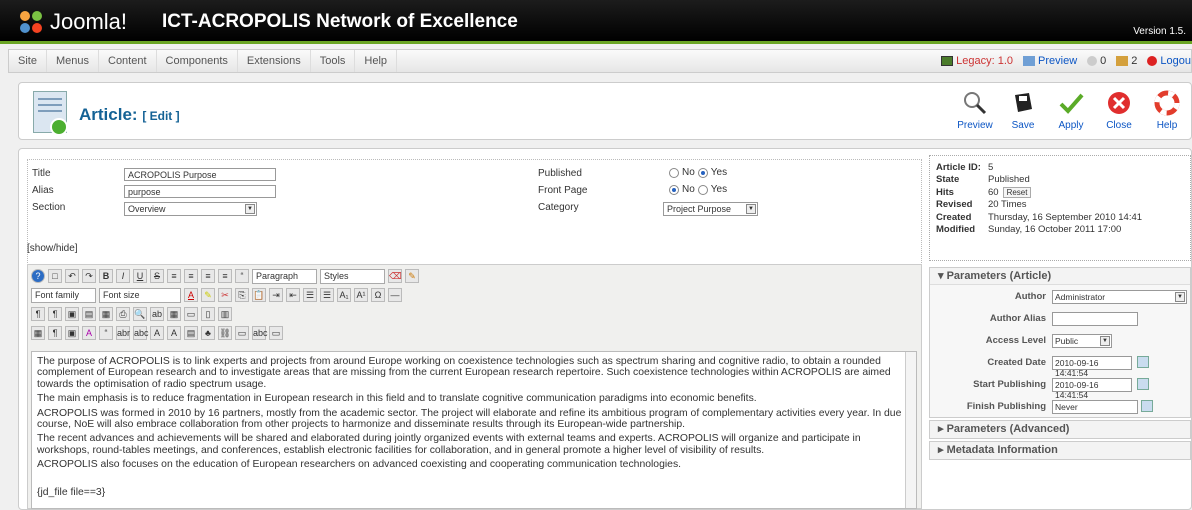 The height and width of the screenshot is (510, 1192). Describe the element at coordinates (141, 333) in the screenshot. I see `acronym-icon: abc` at that location.